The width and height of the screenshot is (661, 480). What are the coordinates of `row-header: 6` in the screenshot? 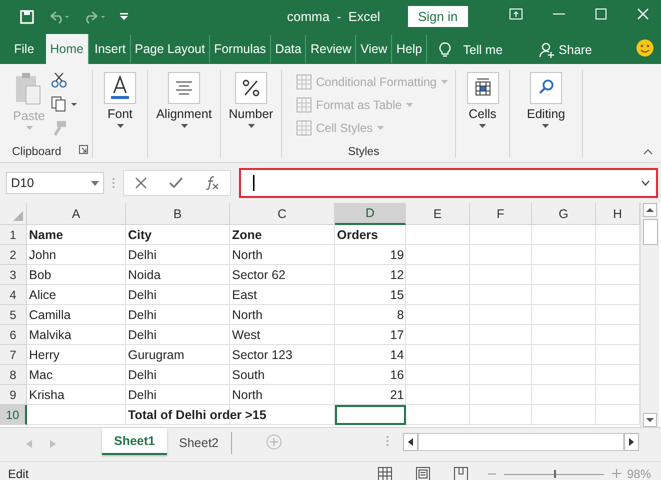 It's located at (13, 335).